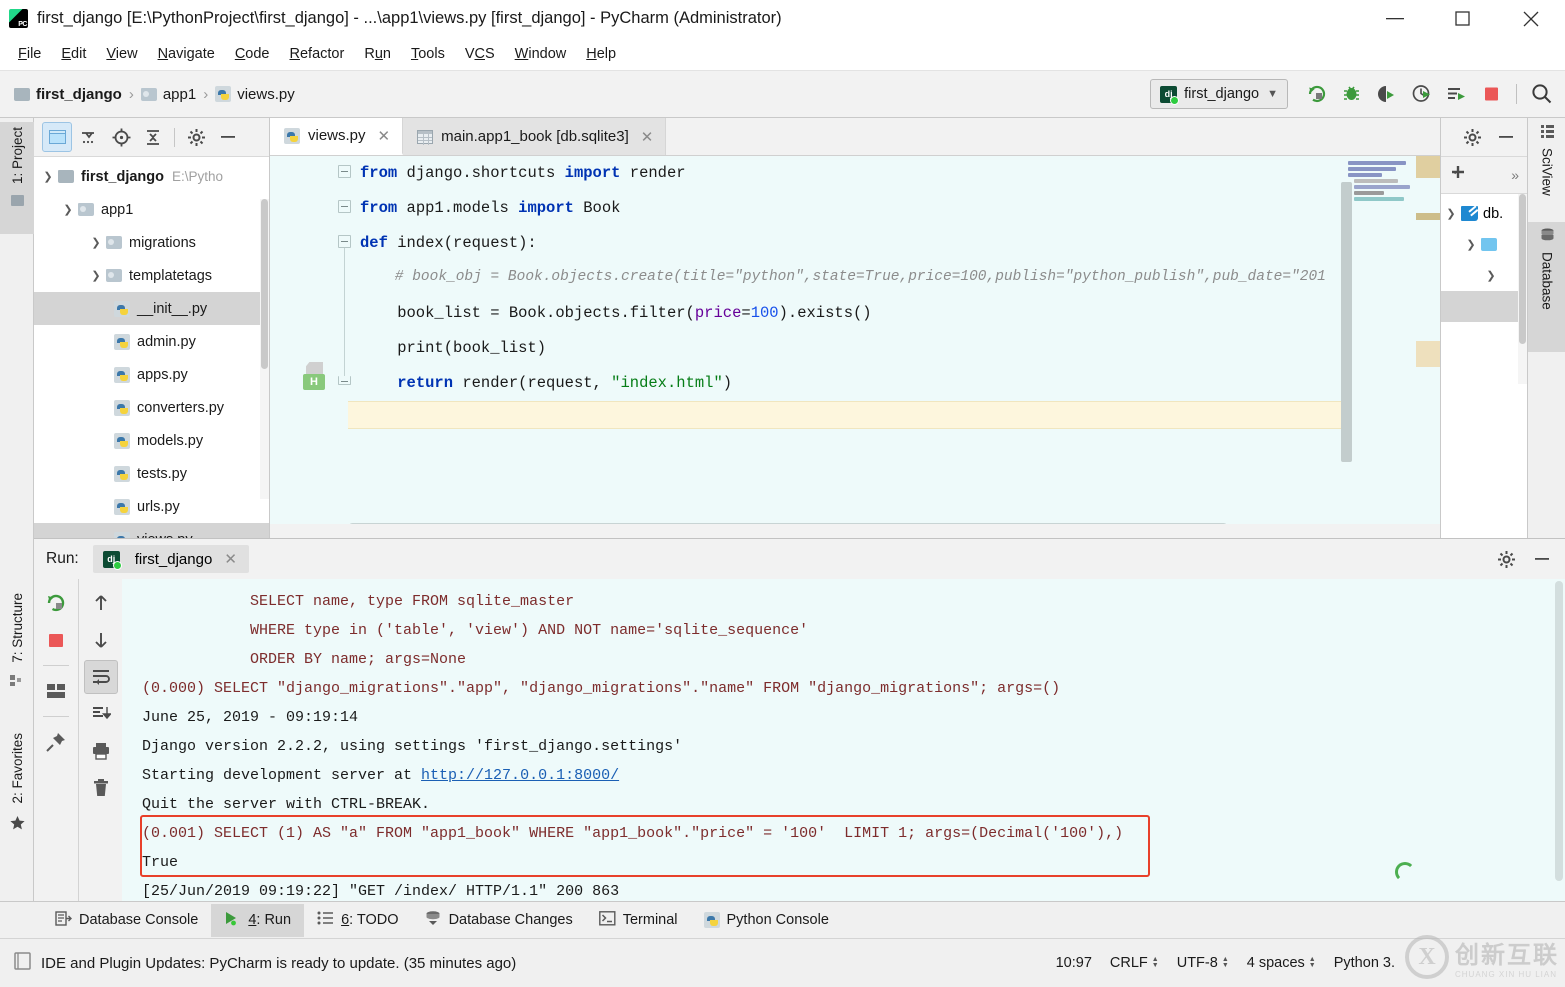 The width and height of the screenshot is (1565, 987). Describe the element at coordinates (1219, 94) in the screenshot. I see `run-configuration-selector: dj first_django ▼` at that location.